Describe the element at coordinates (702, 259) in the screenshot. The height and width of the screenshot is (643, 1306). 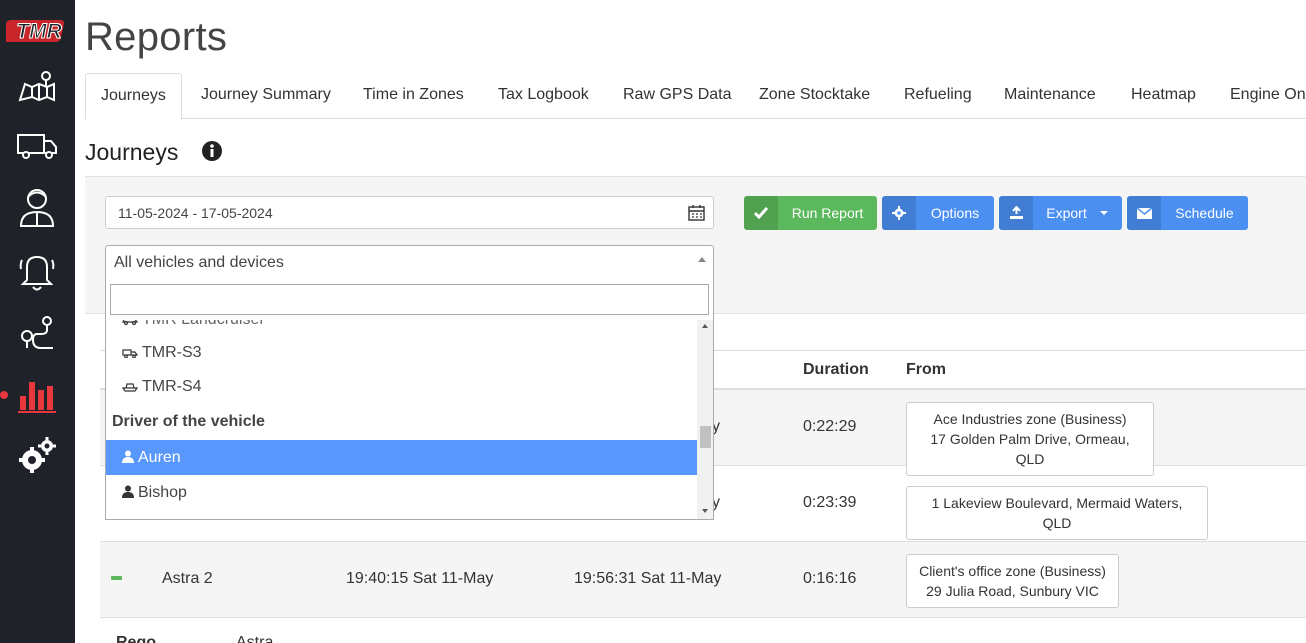
I see `caret-up-icon` at that location.